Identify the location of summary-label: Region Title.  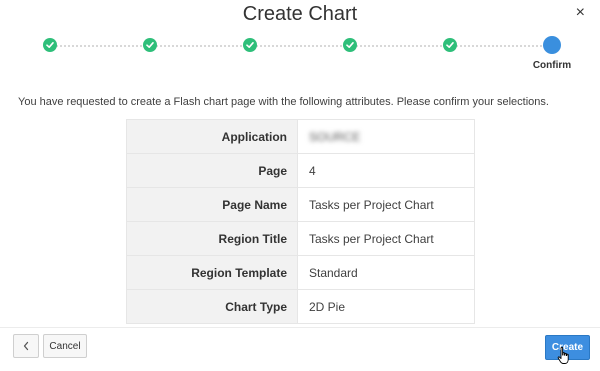
(212, 238).